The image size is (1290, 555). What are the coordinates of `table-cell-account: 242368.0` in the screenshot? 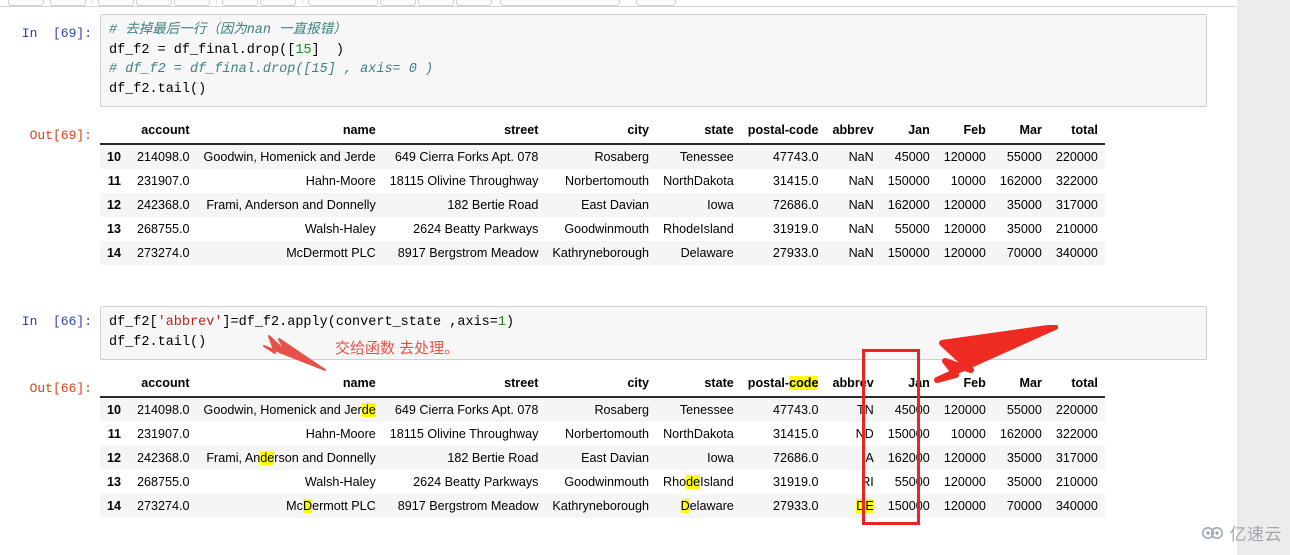 It's located at (163, 205).